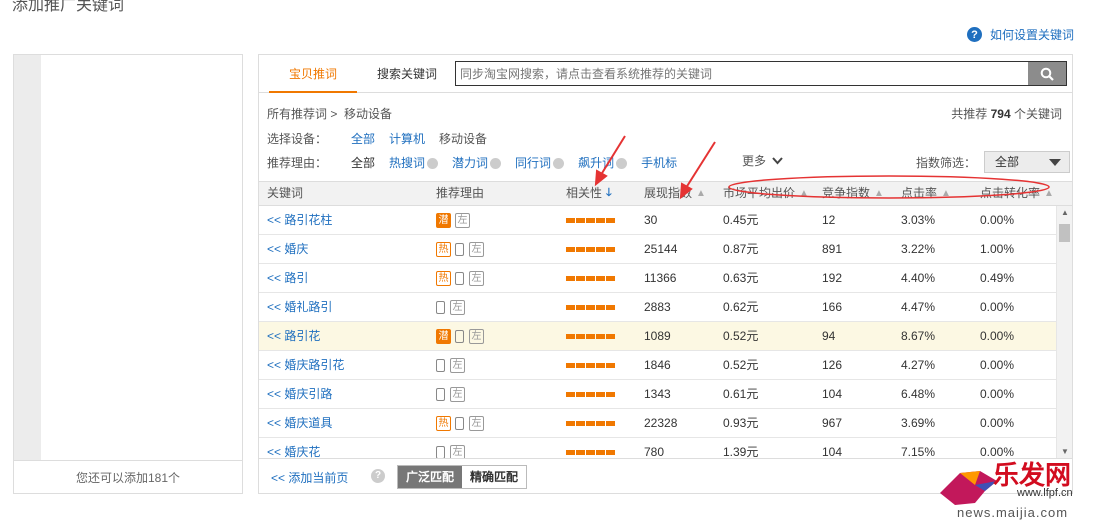 Image resolution: width=1094 pixels, height=521 pixels. I want to click on tab-bar: 宝贝推词 搜索关键词, so click(665, 74).